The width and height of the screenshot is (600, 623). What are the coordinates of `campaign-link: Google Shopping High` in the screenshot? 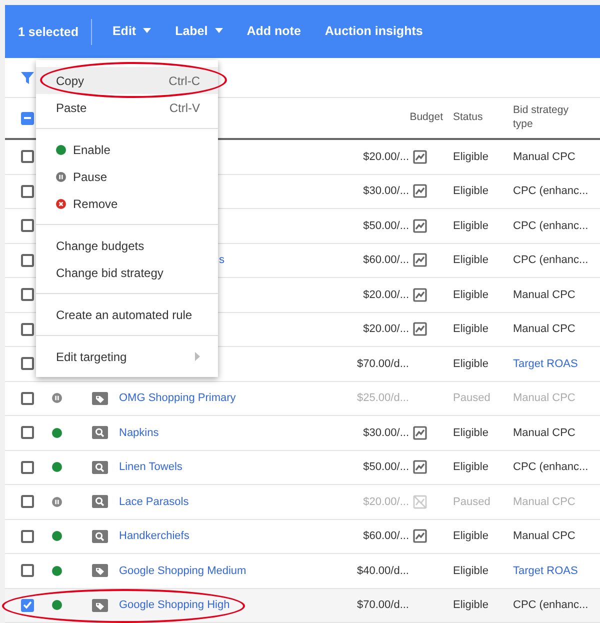 It's located at (169, 605).